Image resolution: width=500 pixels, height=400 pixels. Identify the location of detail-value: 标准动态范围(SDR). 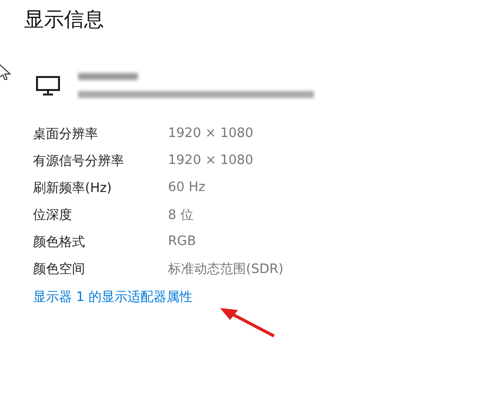
(226, 269).